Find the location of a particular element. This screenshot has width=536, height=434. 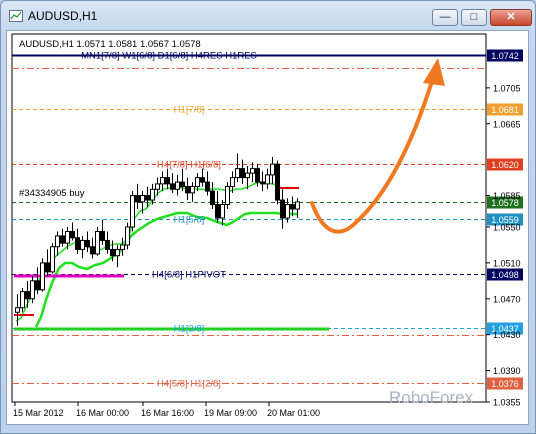

level-label-0: MN1[7/8] W1[6/8] D1[6/8] H4RES H1RES is located at coordinates (169, 56).